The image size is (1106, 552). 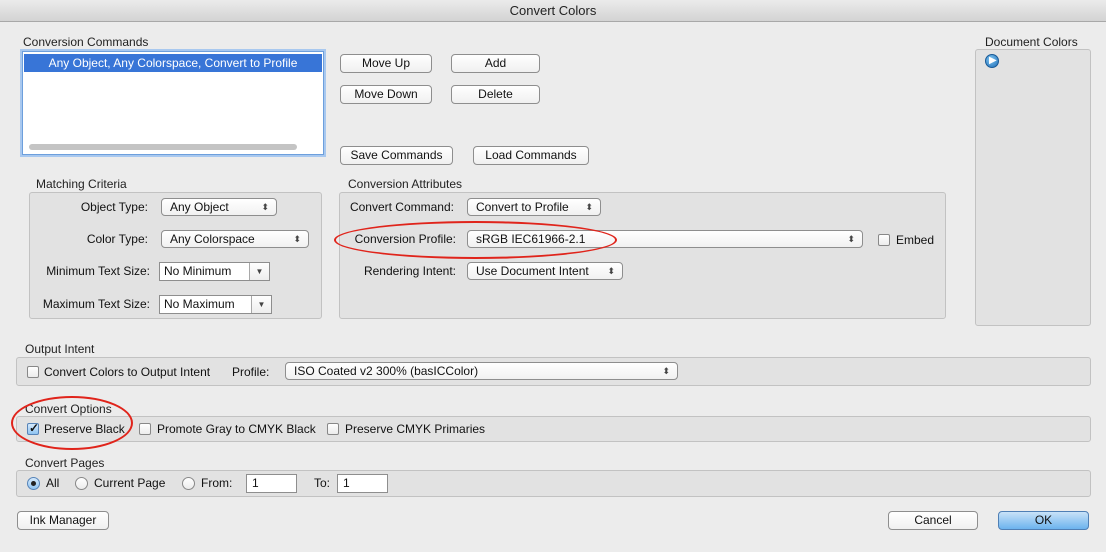 I want to click on to-label: To:, so click(x=322, y=483).